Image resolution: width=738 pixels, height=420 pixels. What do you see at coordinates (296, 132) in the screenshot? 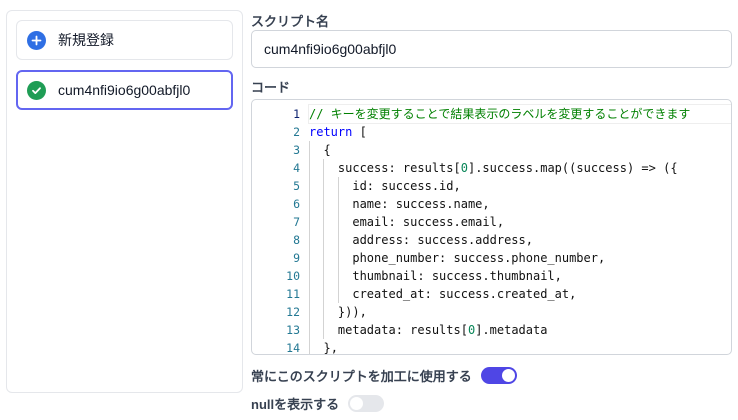
I see `line-number: 2` at bounding box center [296, 132].